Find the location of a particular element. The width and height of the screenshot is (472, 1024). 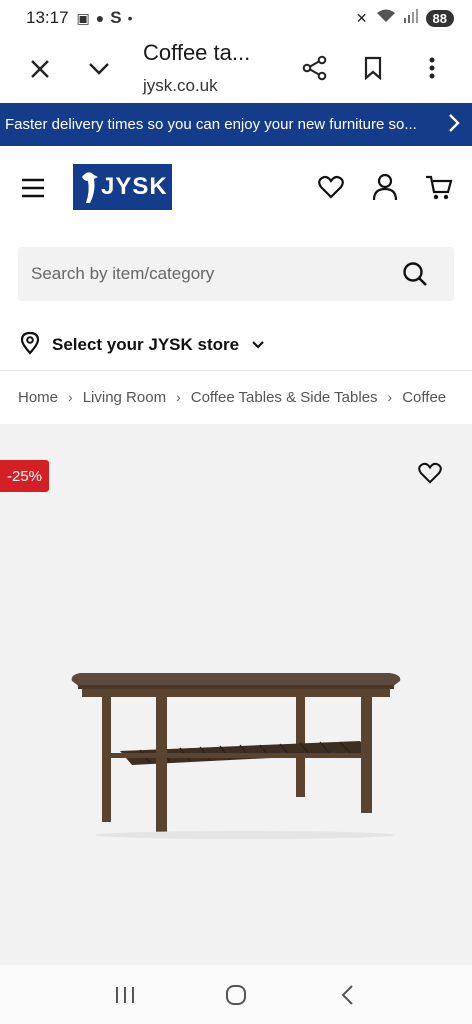

logo-bird-icon is located at coordinates (90, 187).